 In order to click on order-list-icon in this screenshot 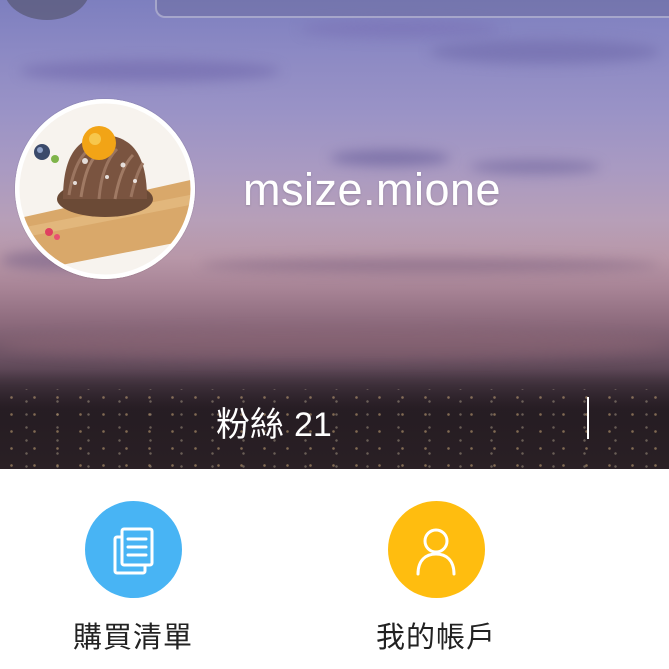, I will do `click(133, 550)`.